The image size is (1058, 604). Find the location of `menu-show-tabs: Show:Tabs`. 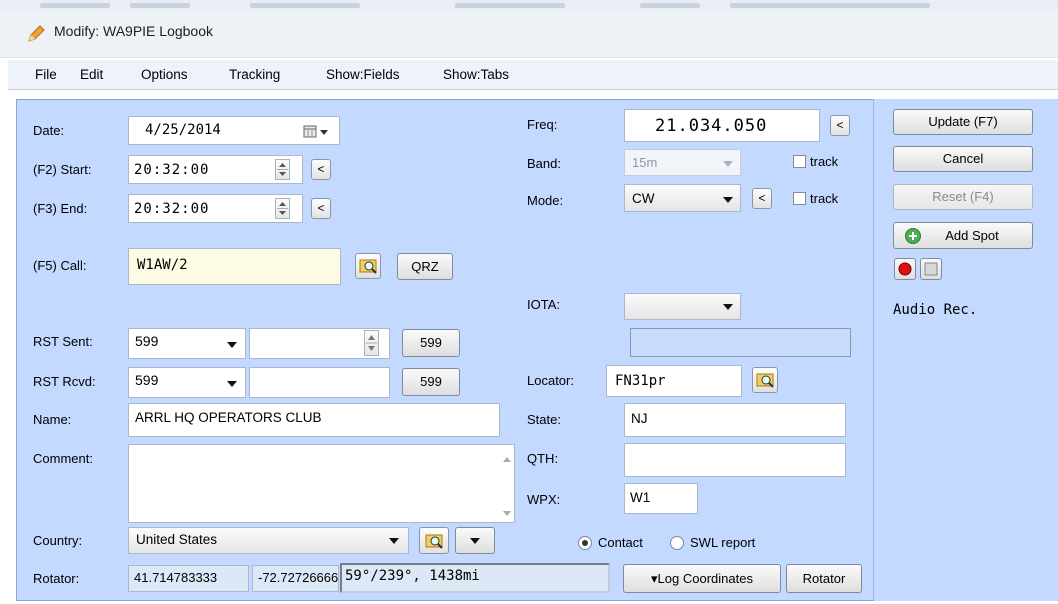

menu-show-tabs: Show:Tabs is located at coordinates (476, 74).